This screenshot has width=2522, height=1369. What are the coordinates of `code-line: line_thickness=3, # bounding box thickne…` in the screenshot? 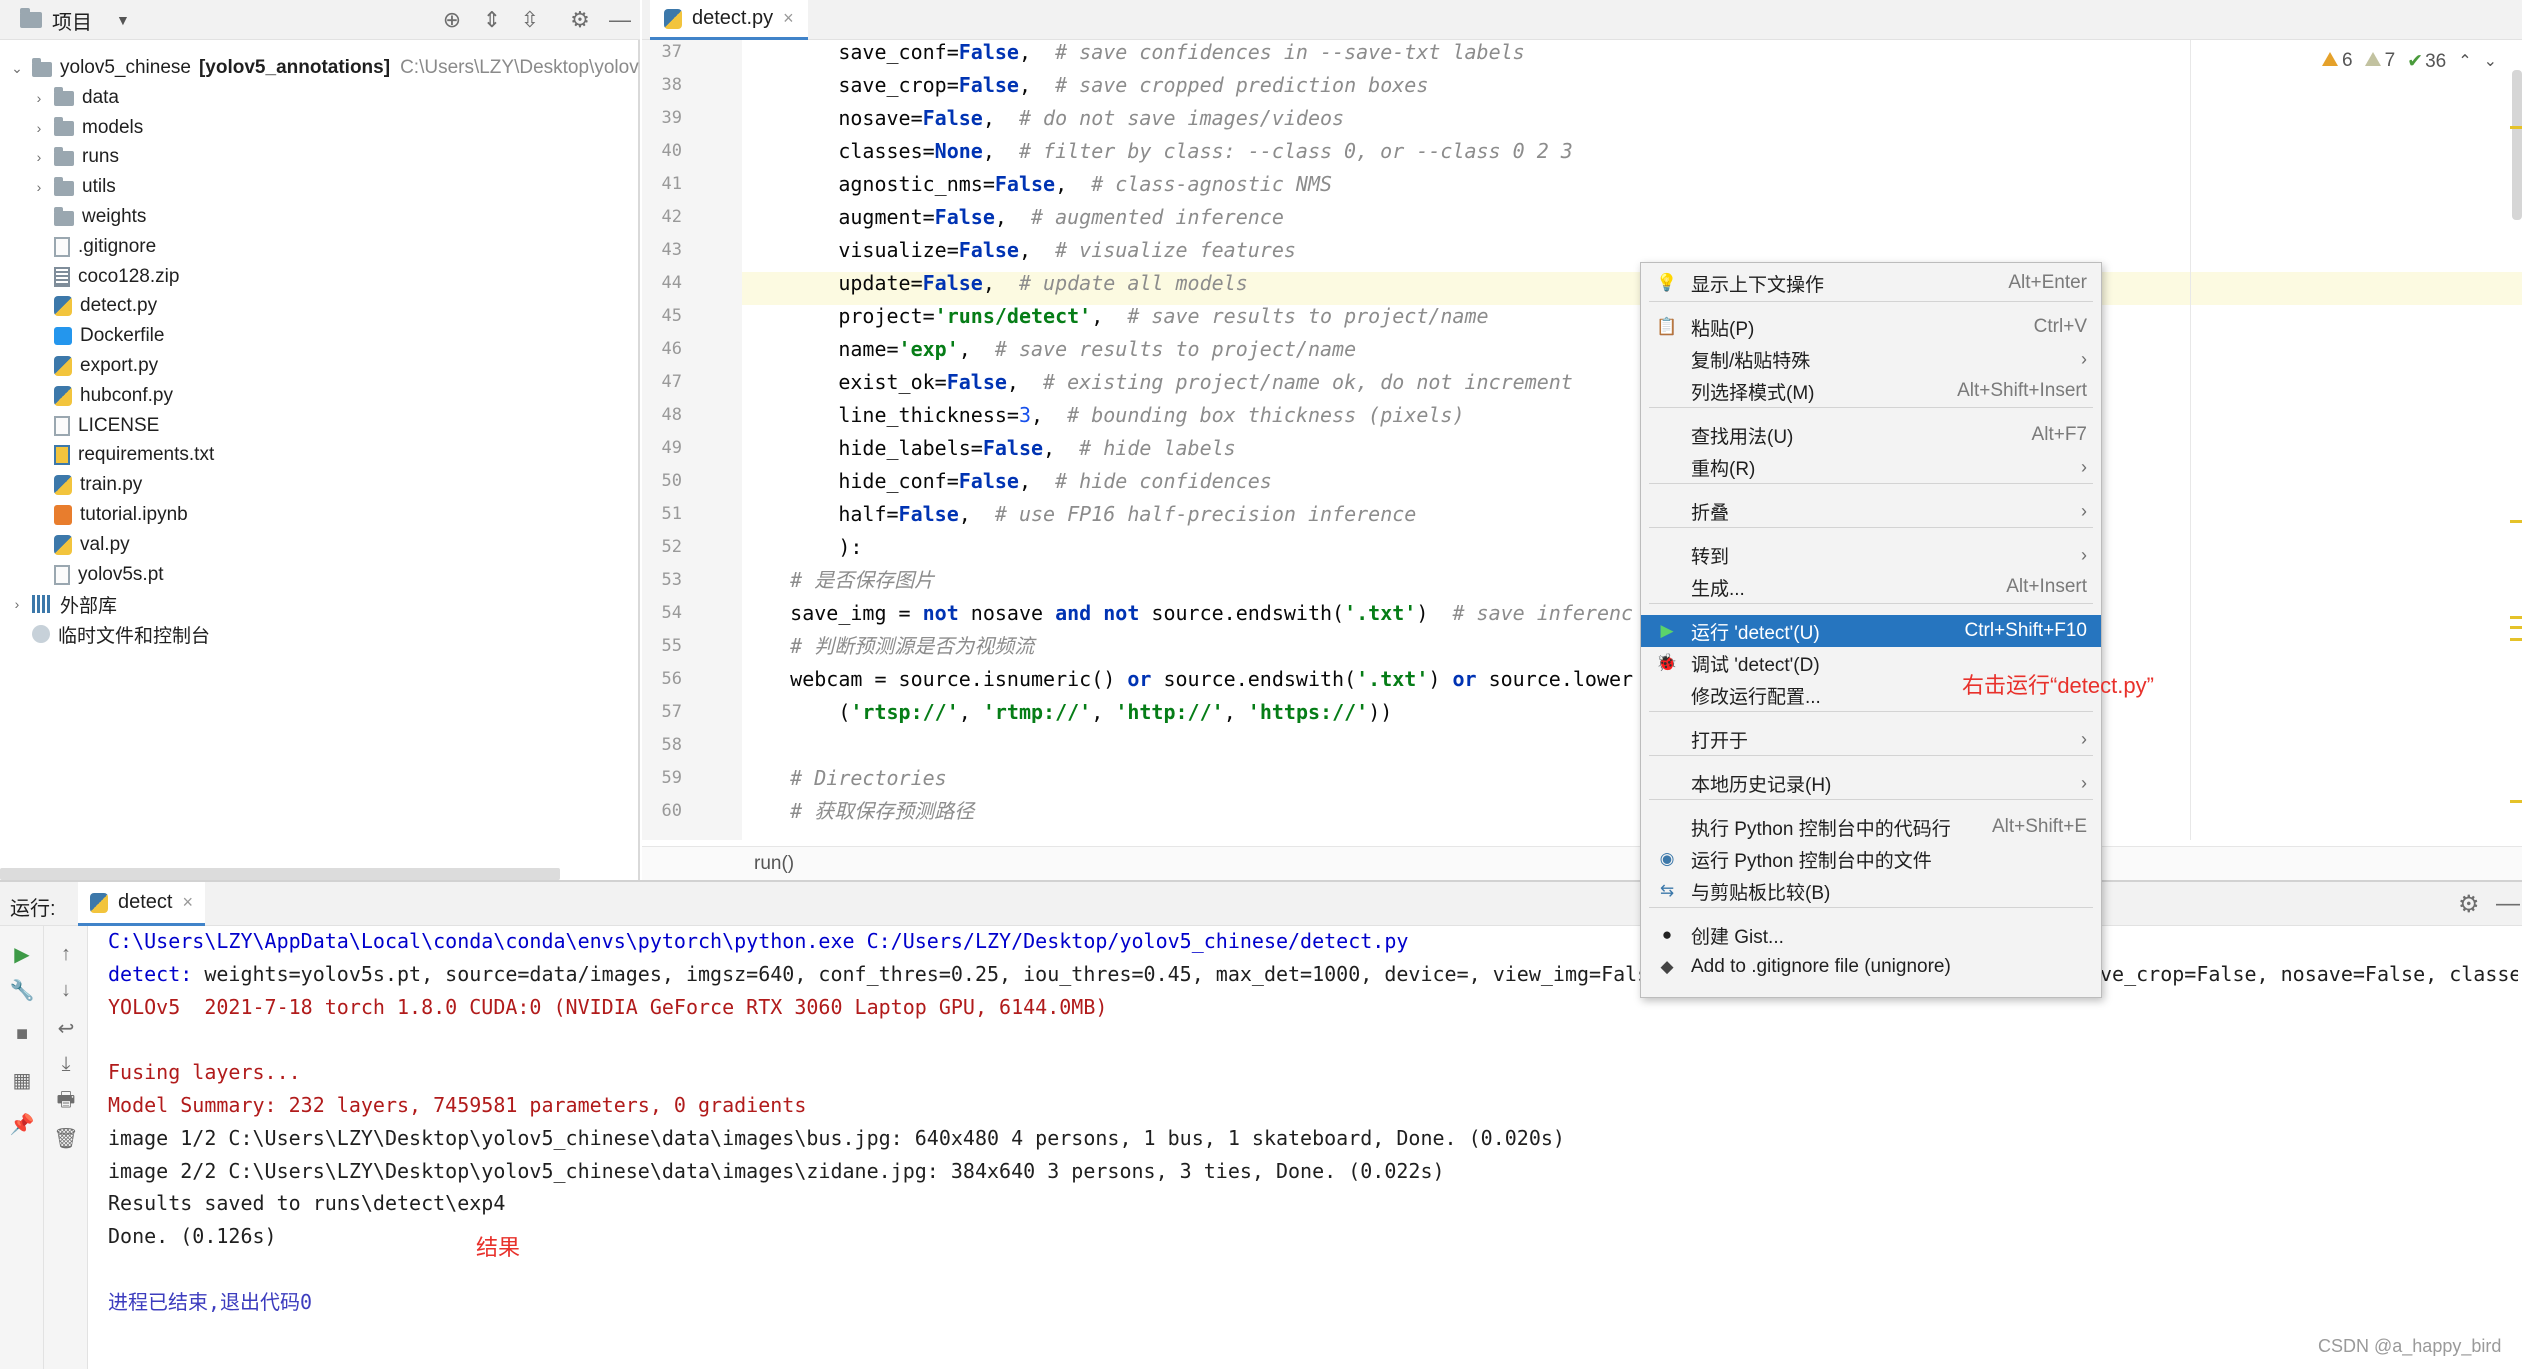 It's located at (1103, 415).